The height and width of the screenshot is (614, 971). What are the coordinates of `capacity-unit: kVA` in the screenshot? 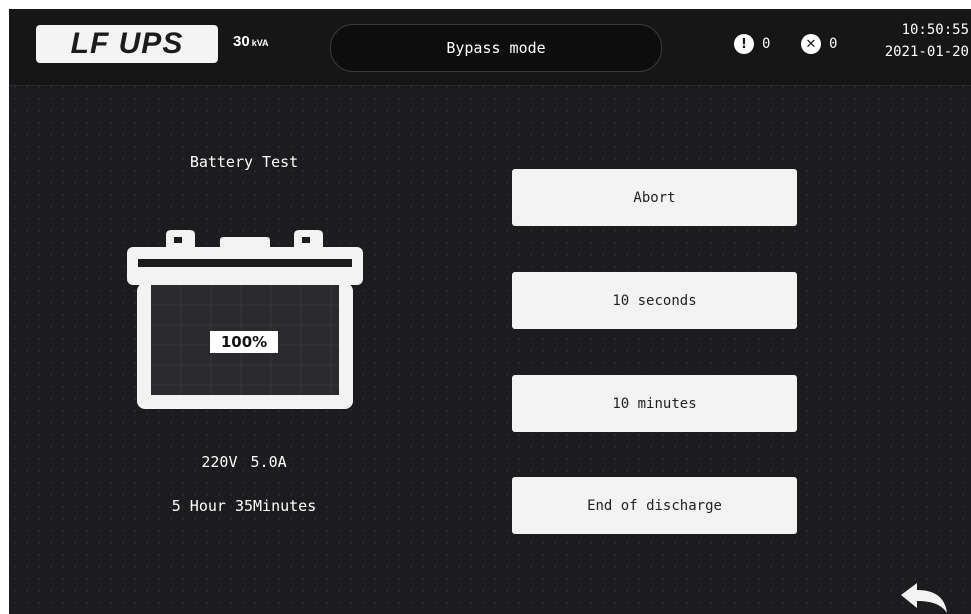 It's located at (260, 43).